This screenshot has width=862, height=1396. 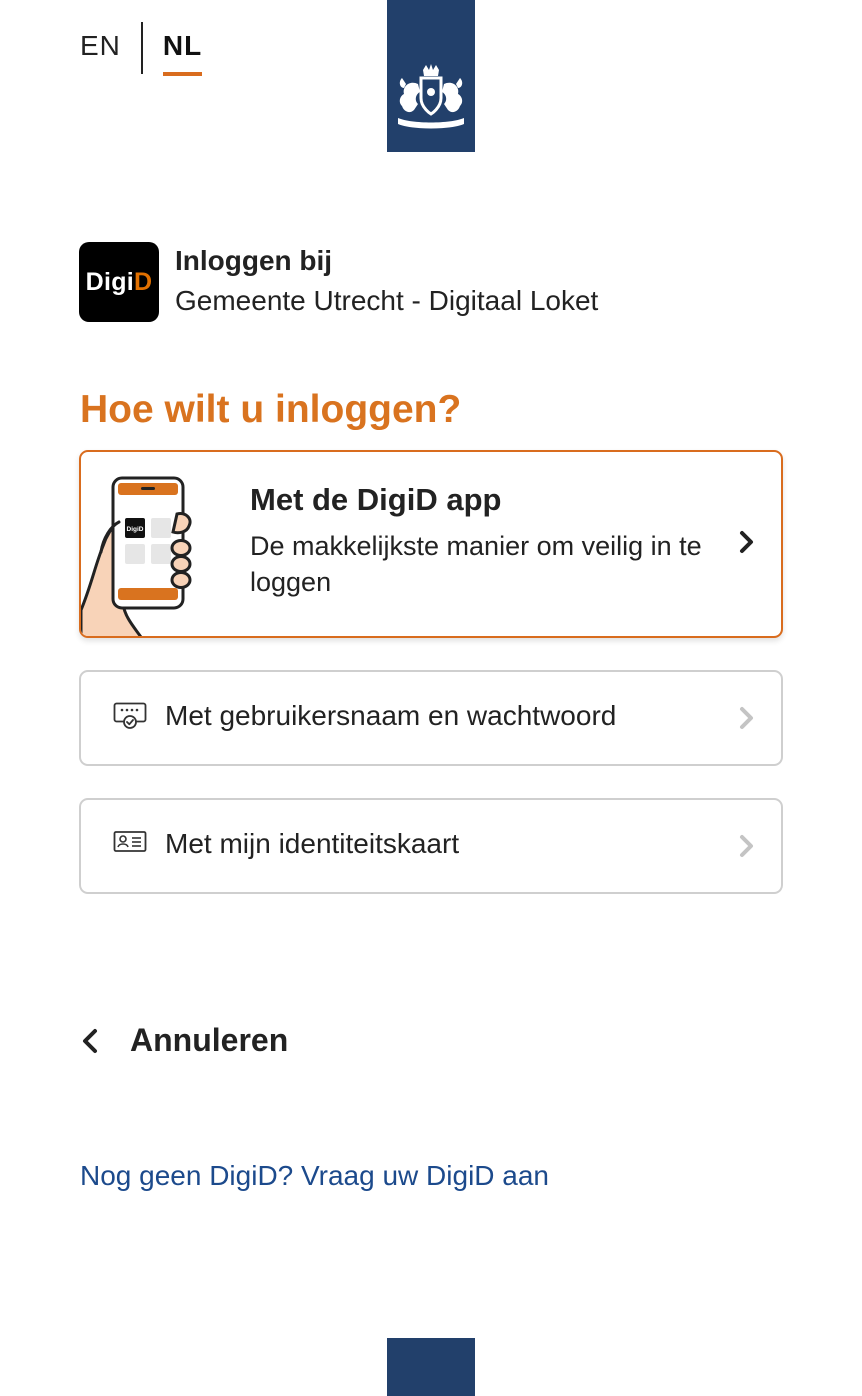 I want to click on login-option-password-label: Met gebruikersnaam en wachtwoord, so click(x=391, y=715).